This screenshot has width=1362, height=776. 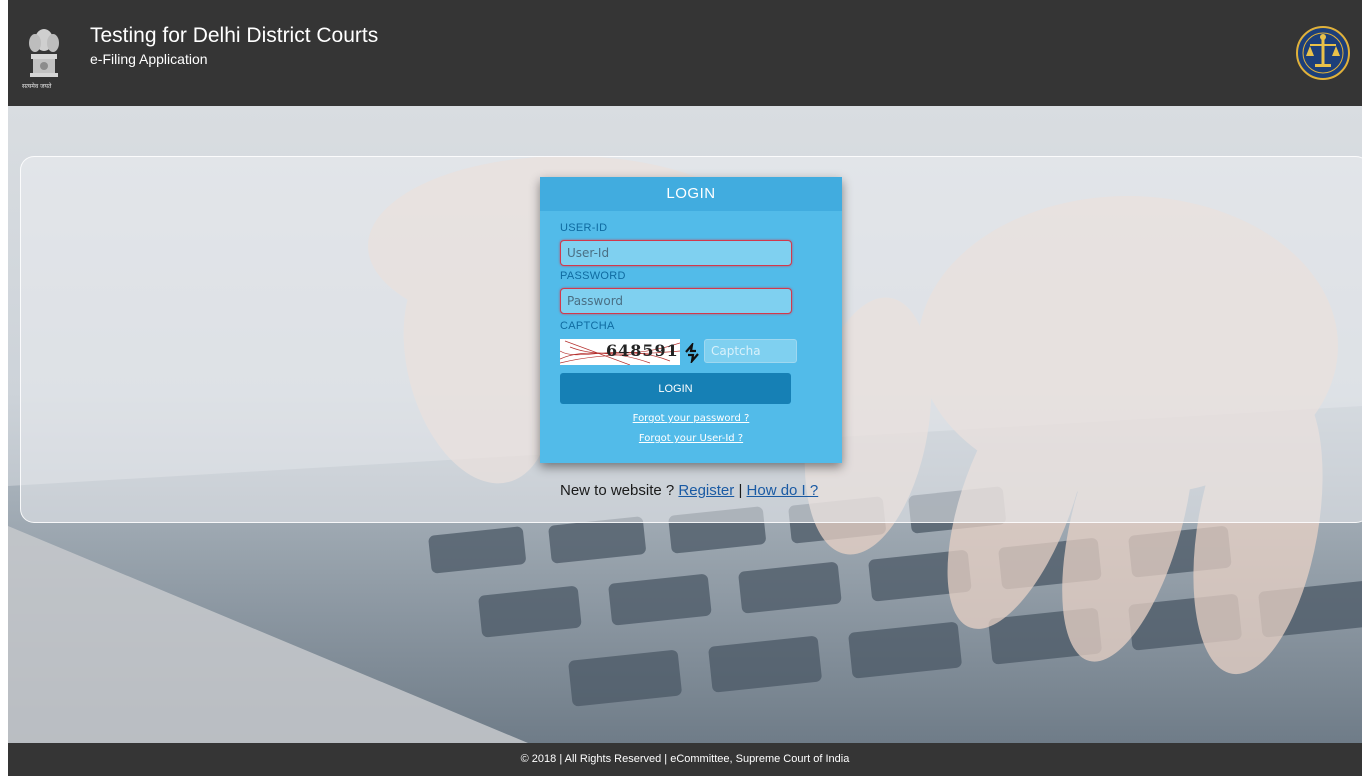 What do you see at coordinates (584, 228) in the screenshot?
I see `userid-label: USER-ID` at bounding box center [584, 228].